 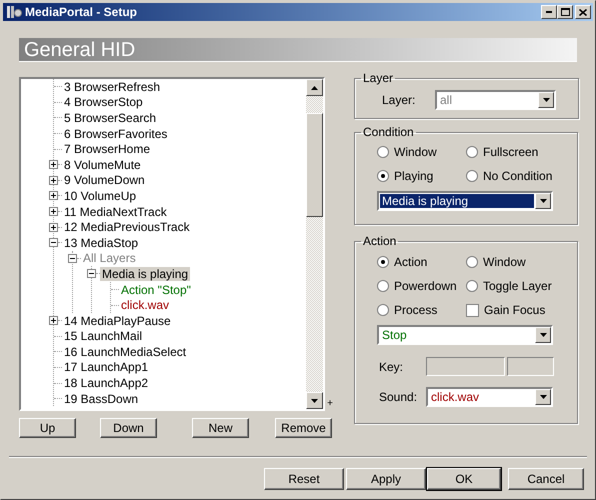 I want to click on tree-item: Action "Stop", so click(x=156, y=289).